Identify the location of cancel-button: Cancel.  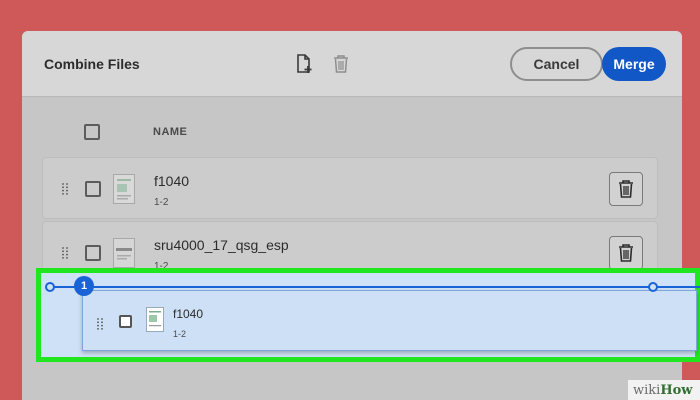
(556, 64).